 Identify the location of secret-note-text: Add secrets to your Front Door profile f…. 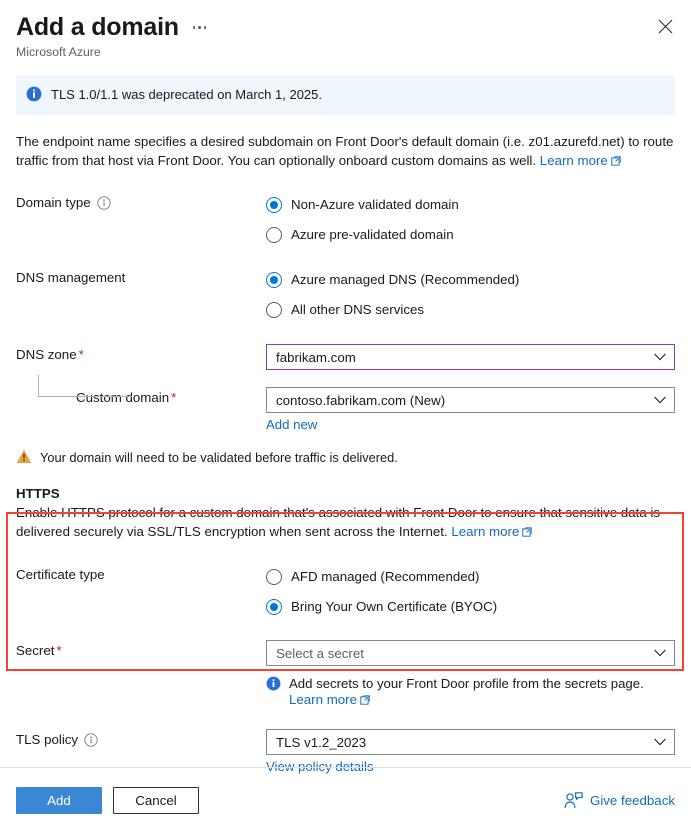
(466, 683).